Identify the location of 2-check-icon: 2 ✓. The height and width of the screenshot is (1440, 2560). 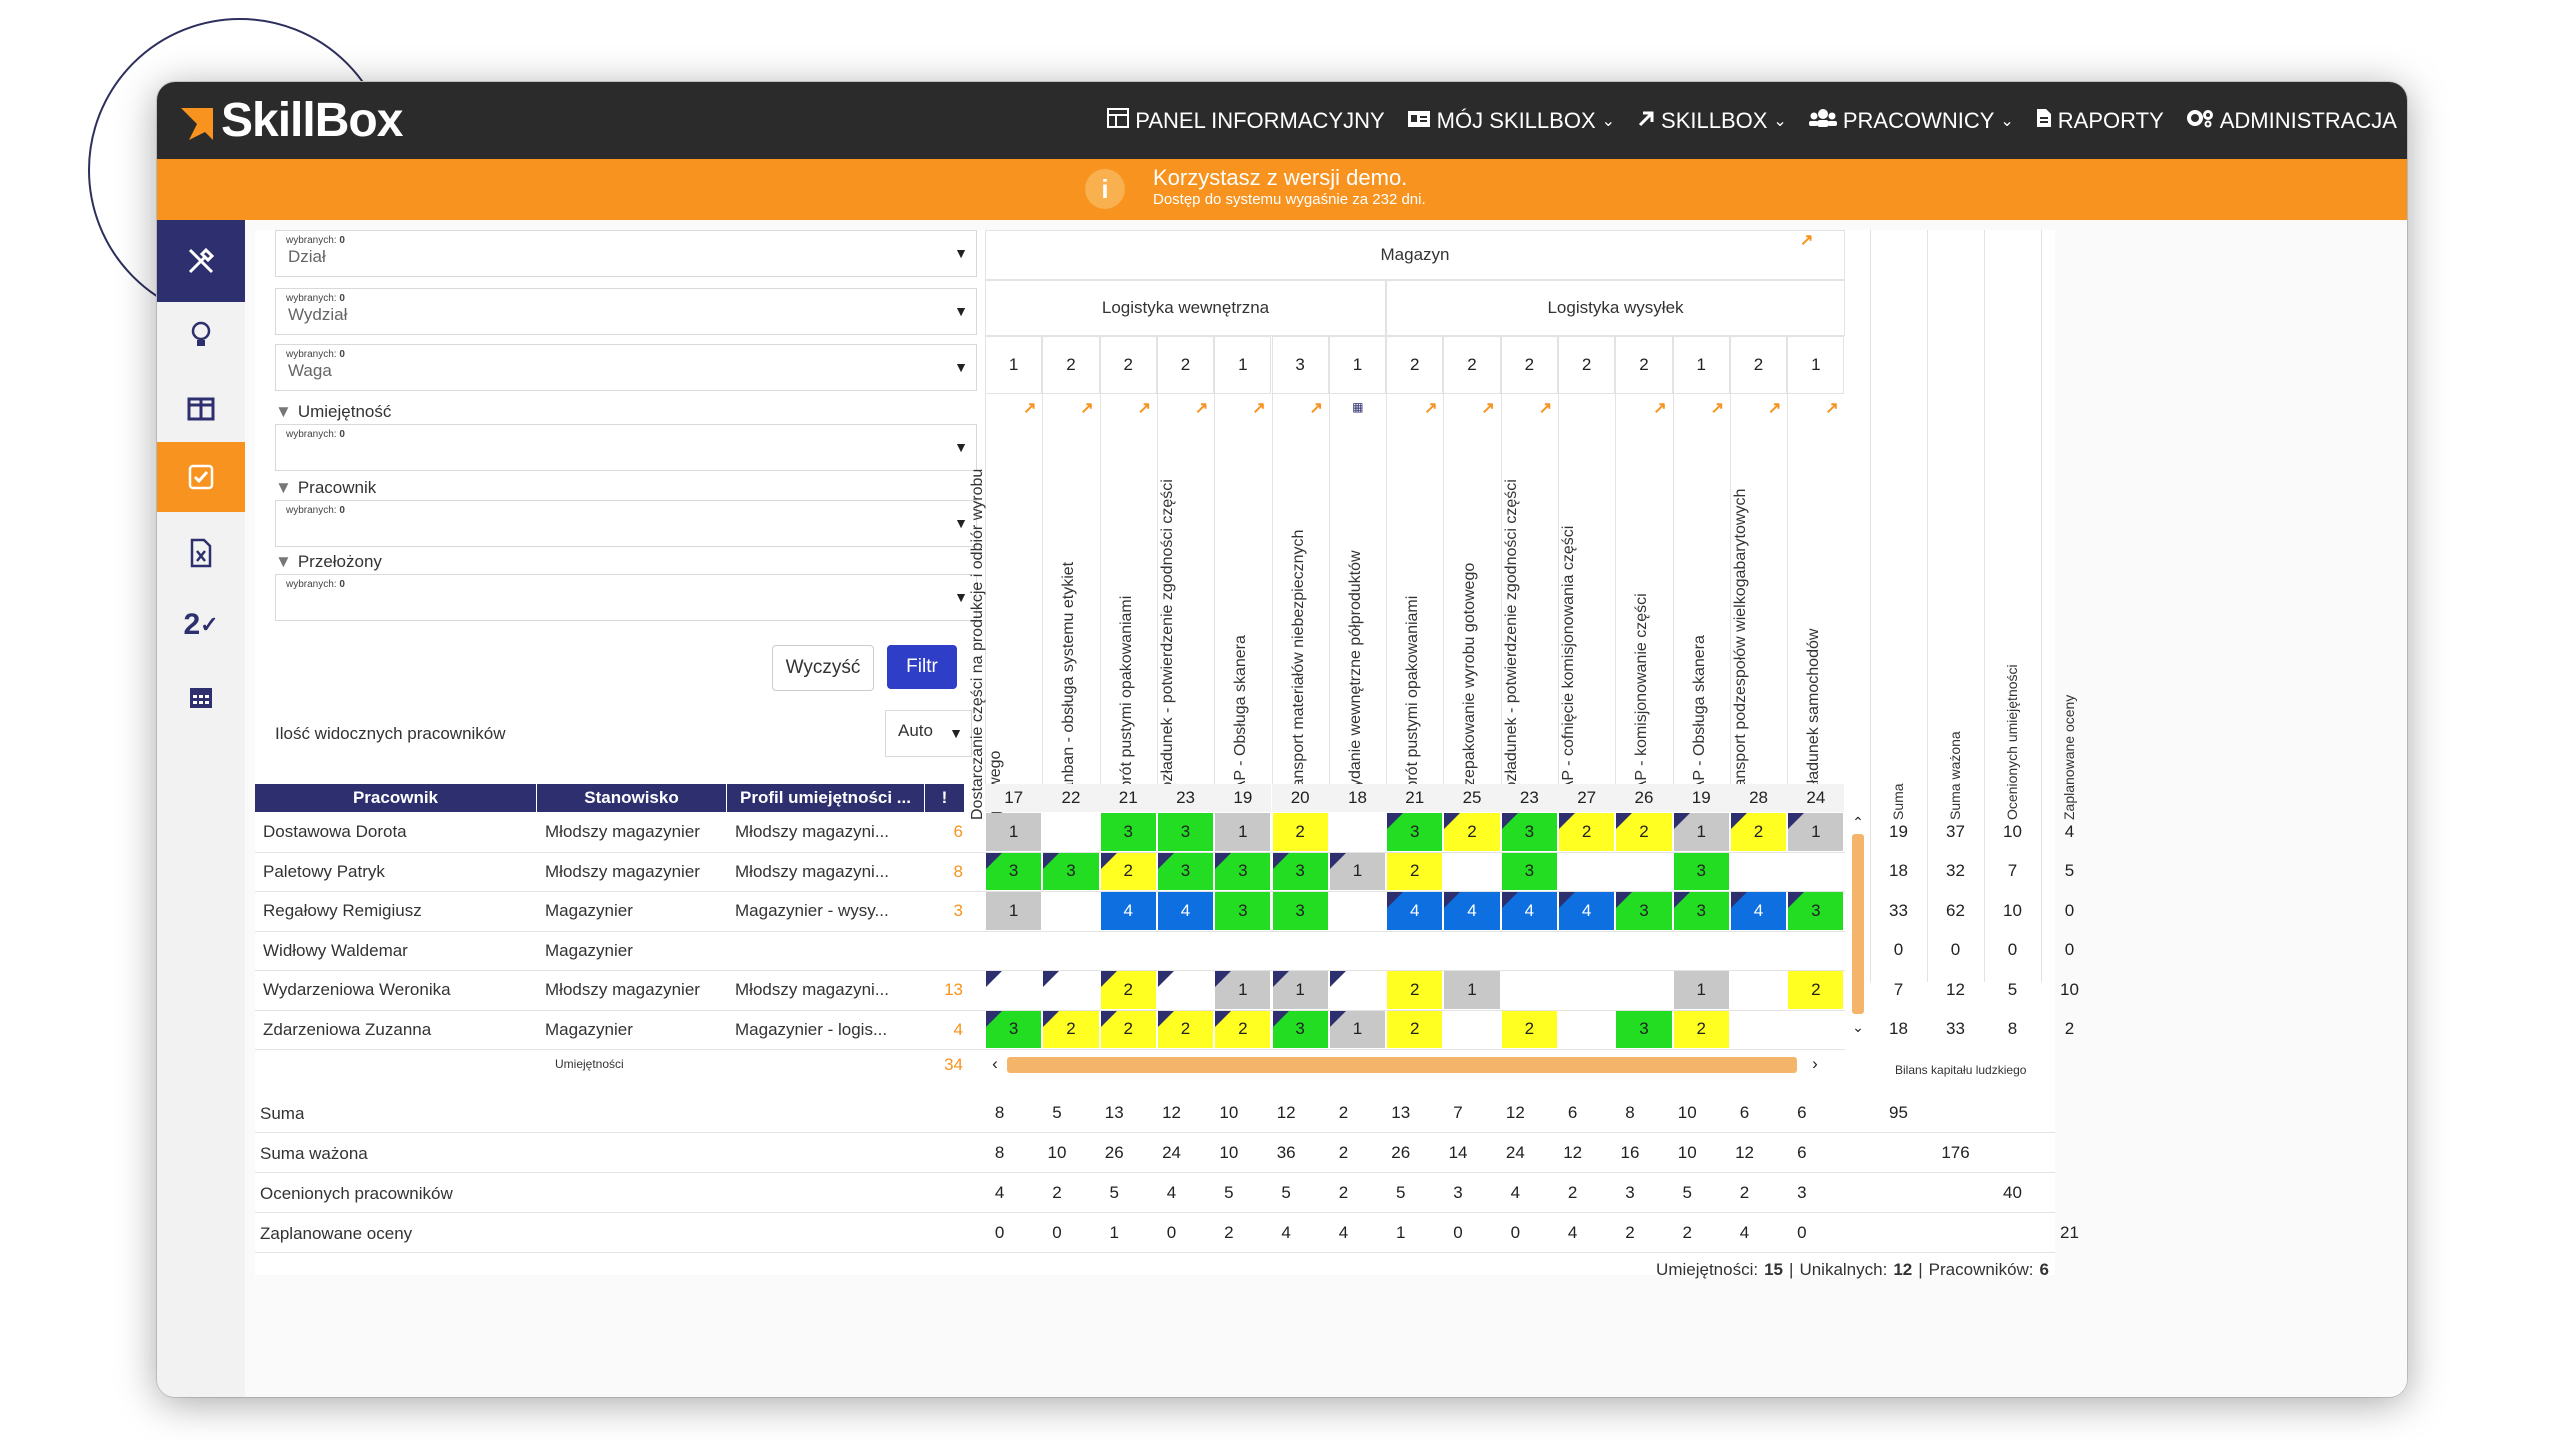
(201, 625).